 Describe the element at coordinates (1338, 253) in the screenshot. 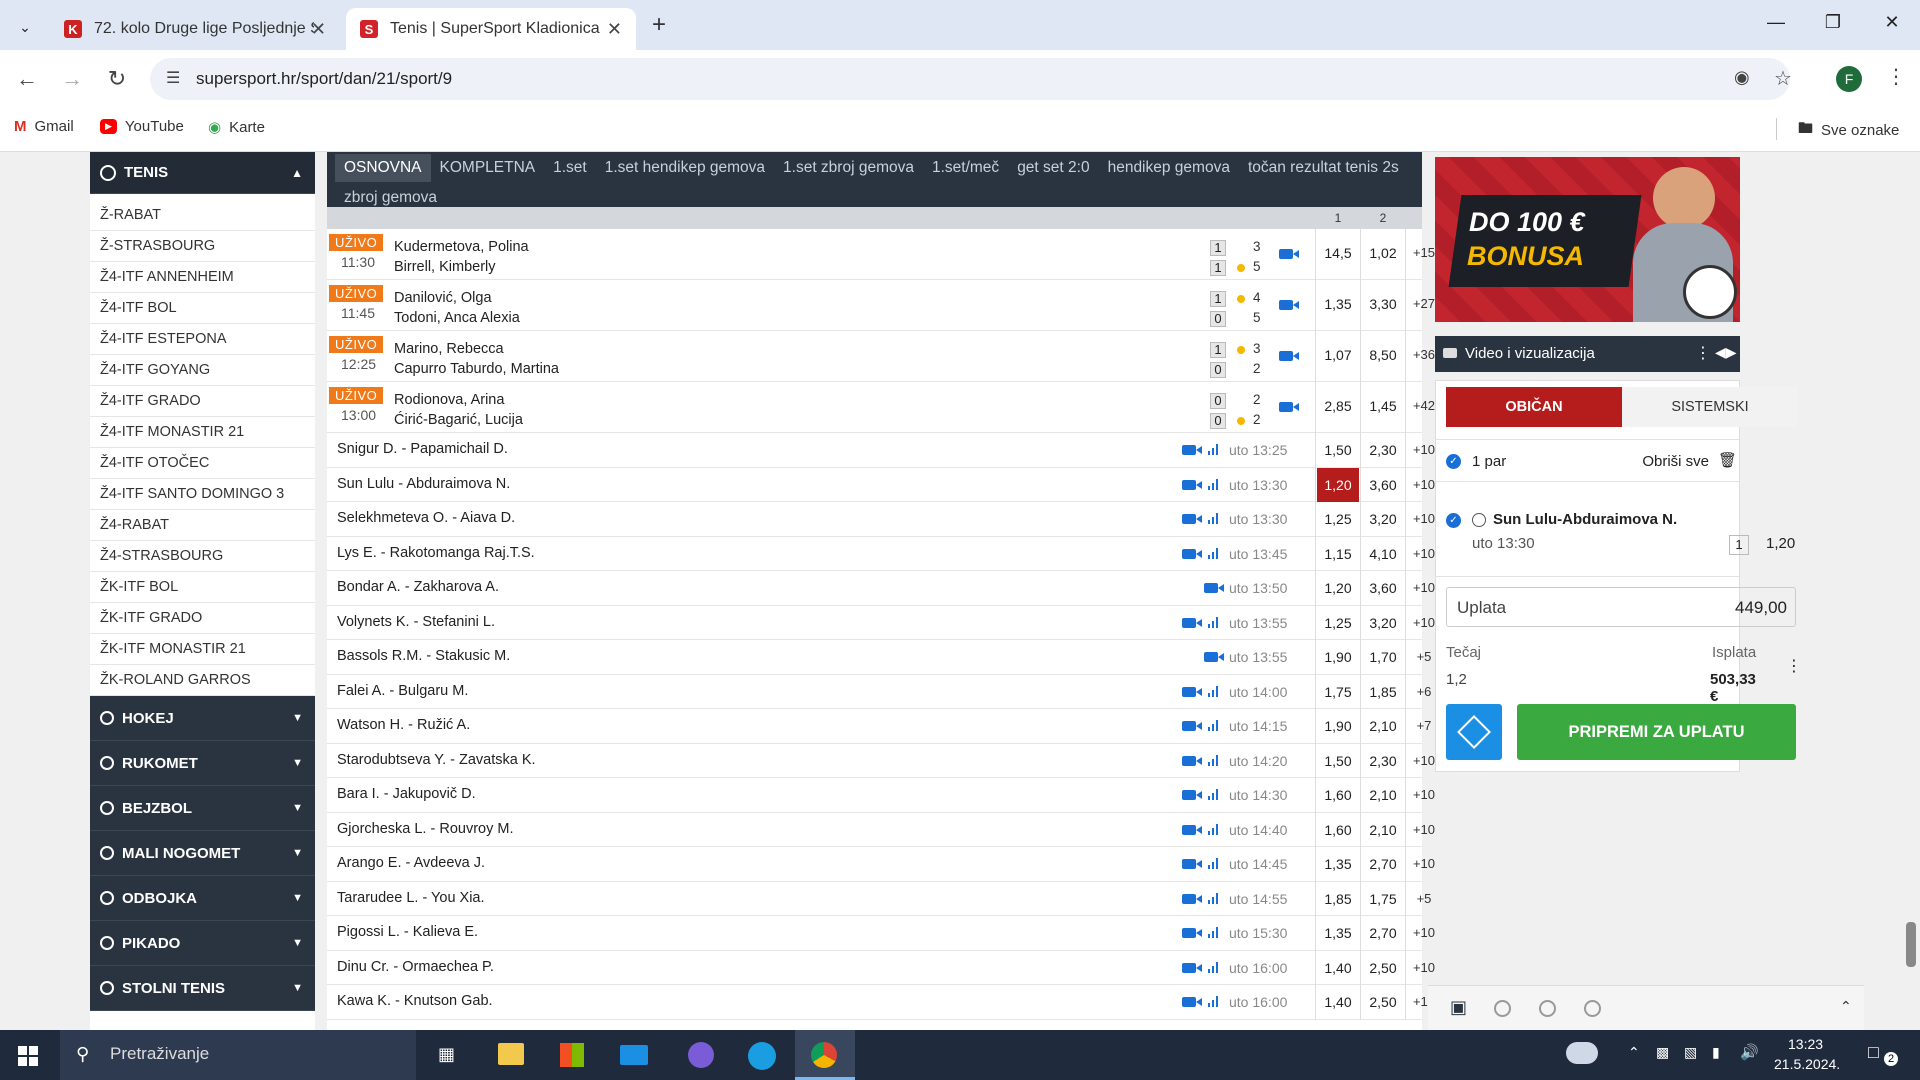

I see `odd-1: 14,5` at that location.